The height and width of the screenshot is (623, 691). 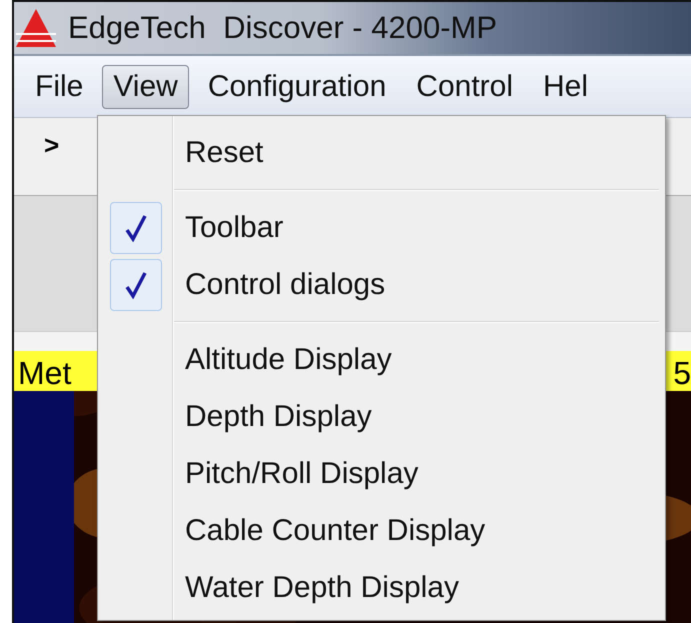 What do you see at coordinates (36, 28) in the screenshot?
I see `logo-icon` at bounding box center [36, 28].